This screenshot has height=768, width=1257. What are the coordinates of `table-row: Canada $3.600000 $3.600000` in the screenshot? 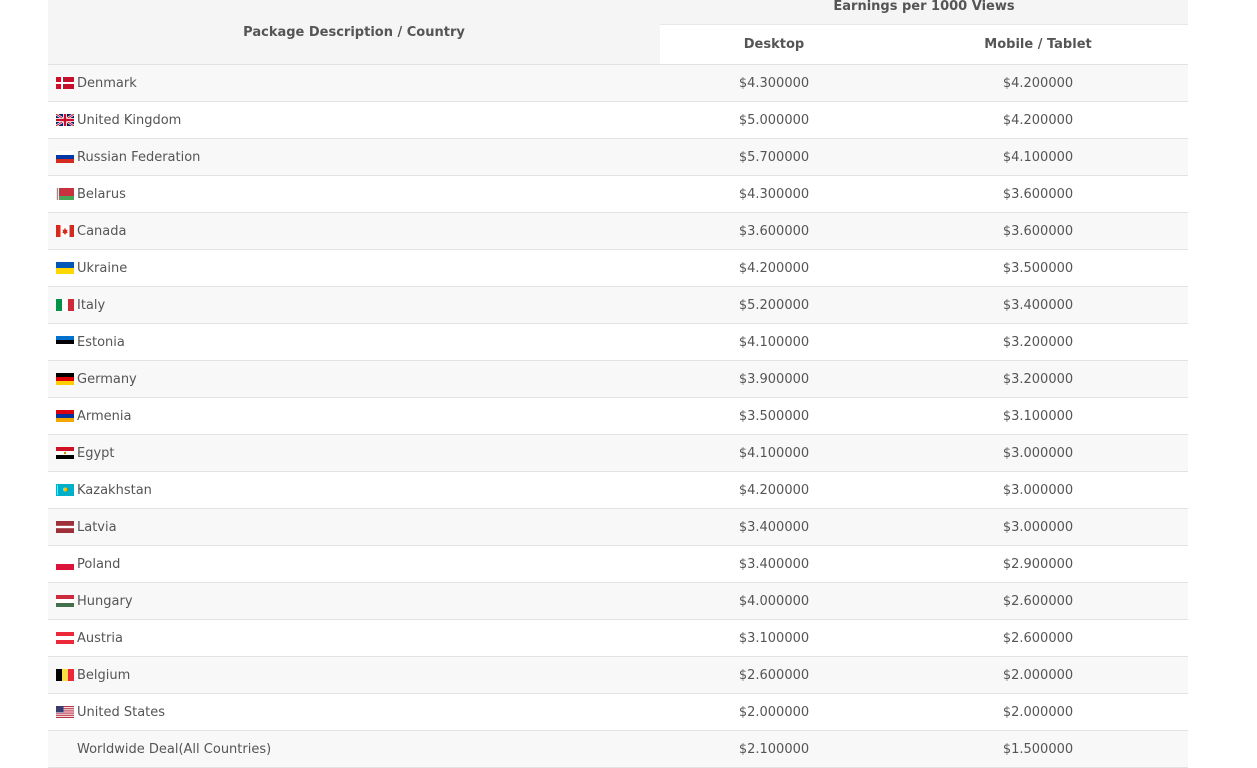 It's located at (618, 231).